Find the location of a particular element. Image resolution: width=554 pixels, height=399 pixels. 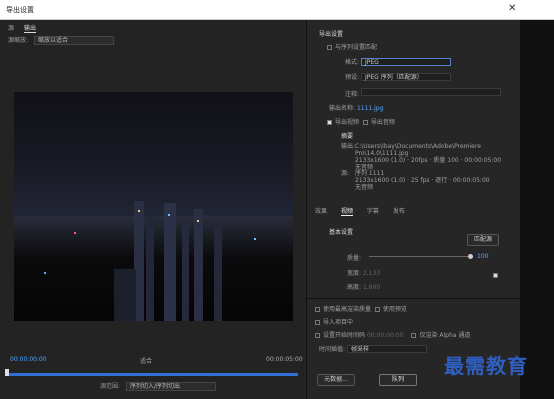

comment-row: 注释: is located at coordinates (423, 93).